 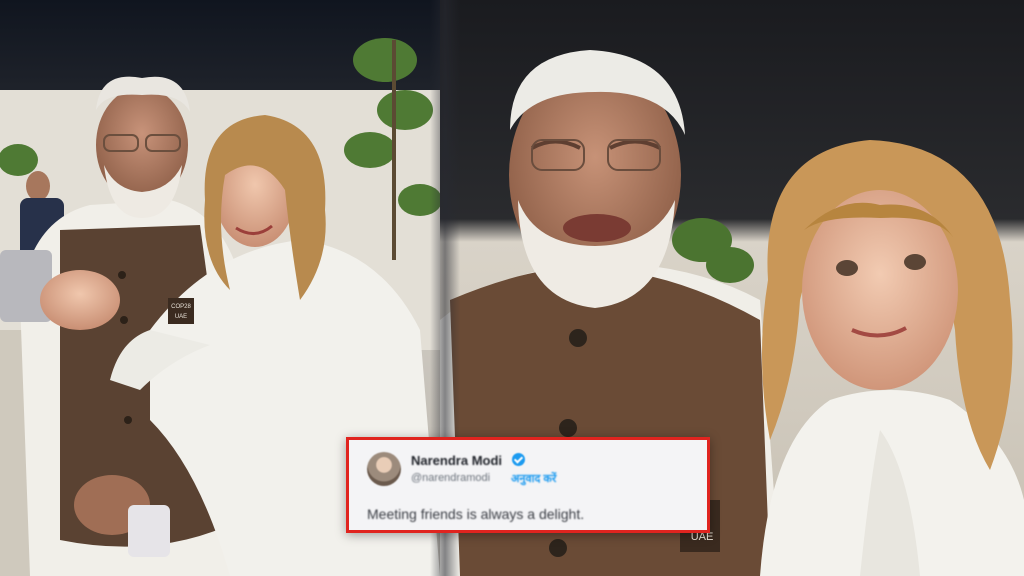 What do you see at coordinates (384, 469) in the screenshot?
I see `avatar` at bounding box center [384, 469].